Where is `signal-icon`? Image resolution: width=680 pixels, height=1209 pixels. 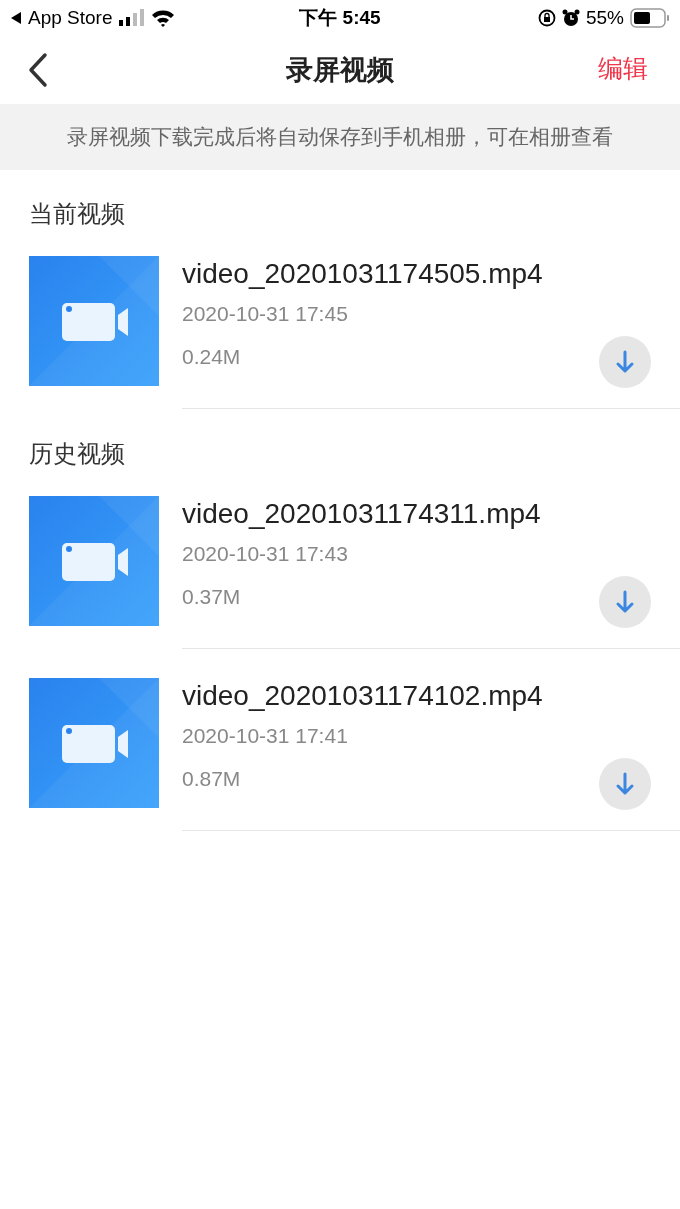 signal-icon is located at coordinates (131, 18).